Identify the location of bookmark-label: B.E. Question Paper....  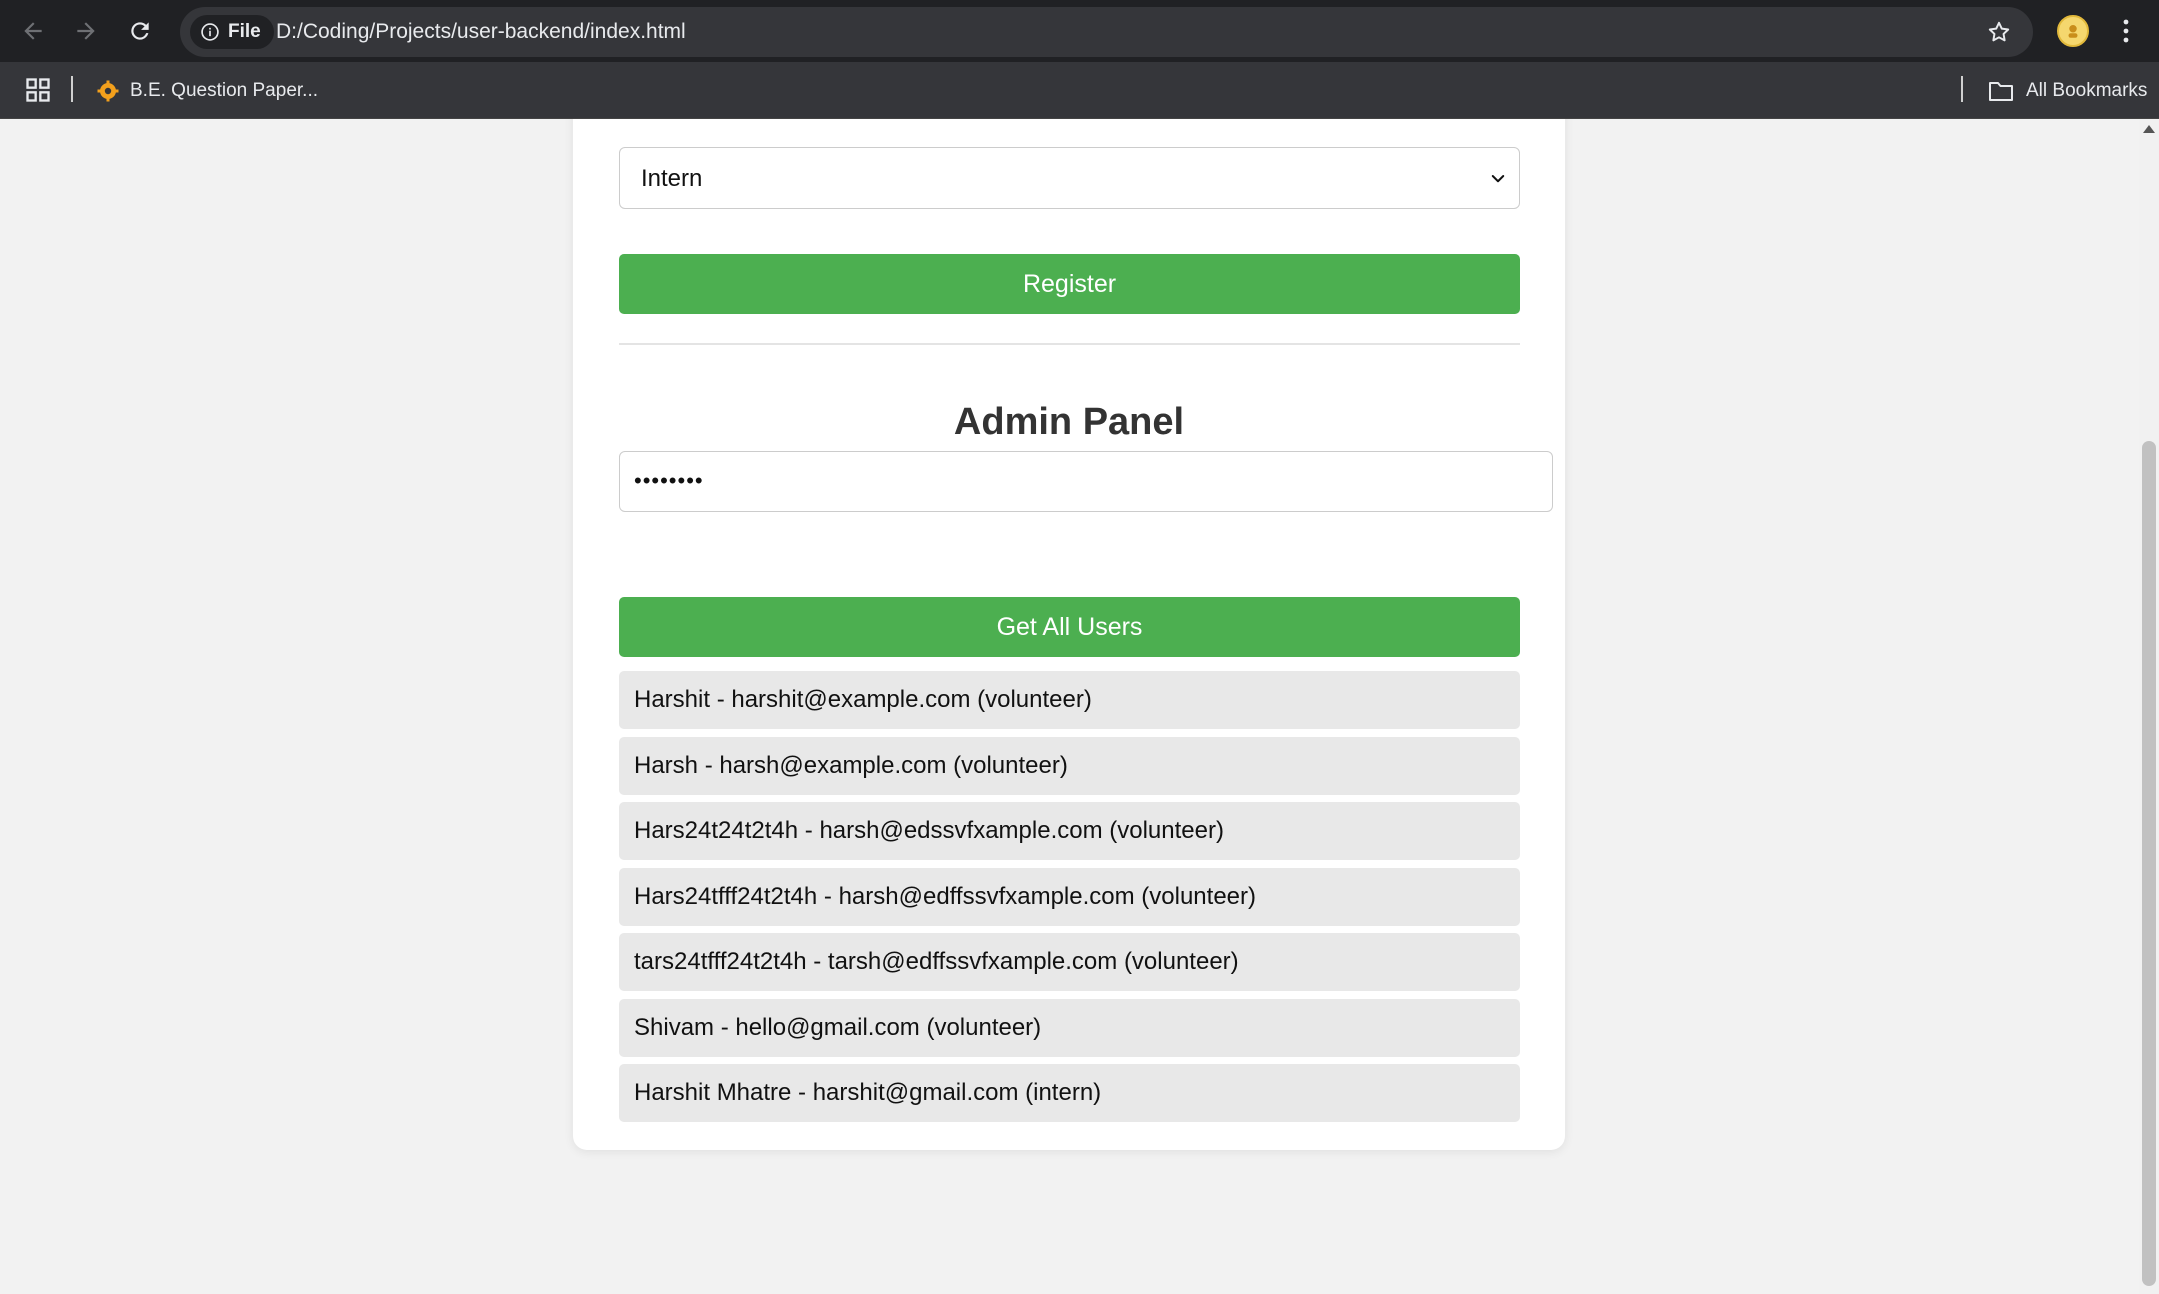
(224, 90).